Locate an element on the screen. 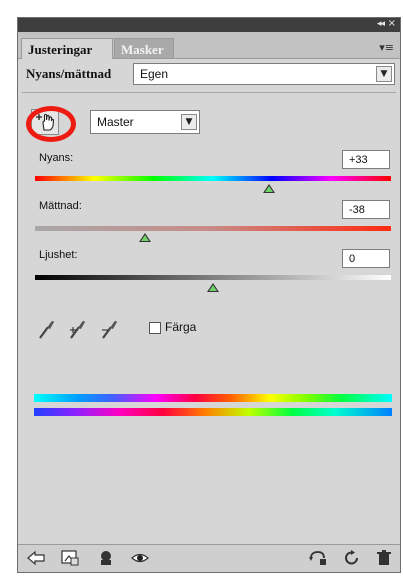 The image size is (403, 581). visibility-icon is located at coordinates (106, 558).